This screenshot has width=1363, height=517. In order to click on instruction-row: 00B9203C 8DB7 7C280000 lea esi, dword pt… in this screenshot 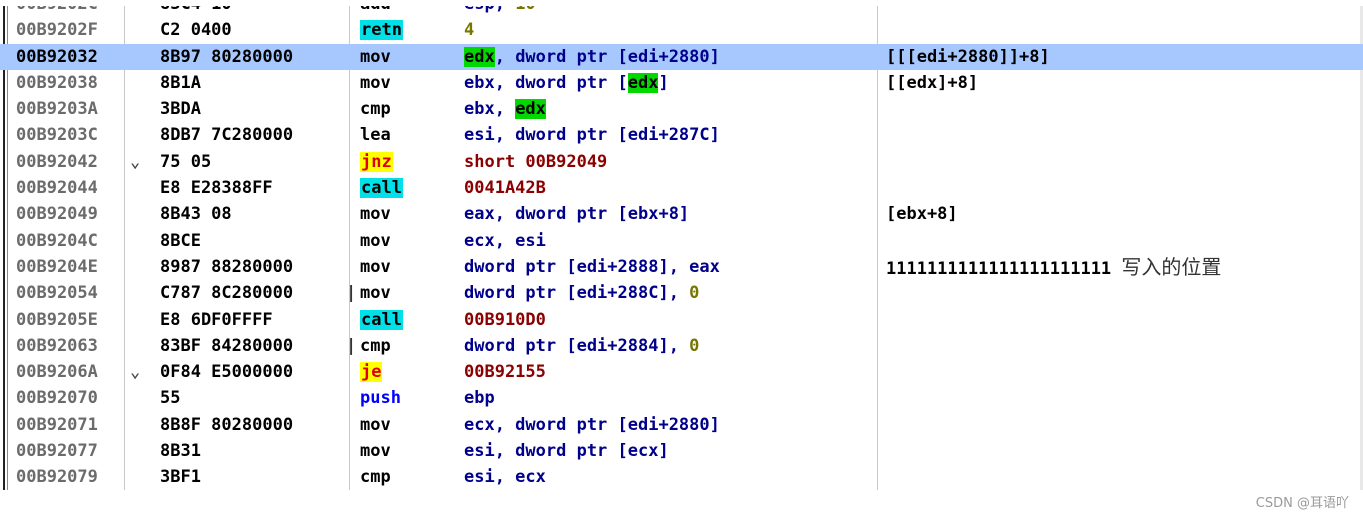, I will do `click(681, 135)`.